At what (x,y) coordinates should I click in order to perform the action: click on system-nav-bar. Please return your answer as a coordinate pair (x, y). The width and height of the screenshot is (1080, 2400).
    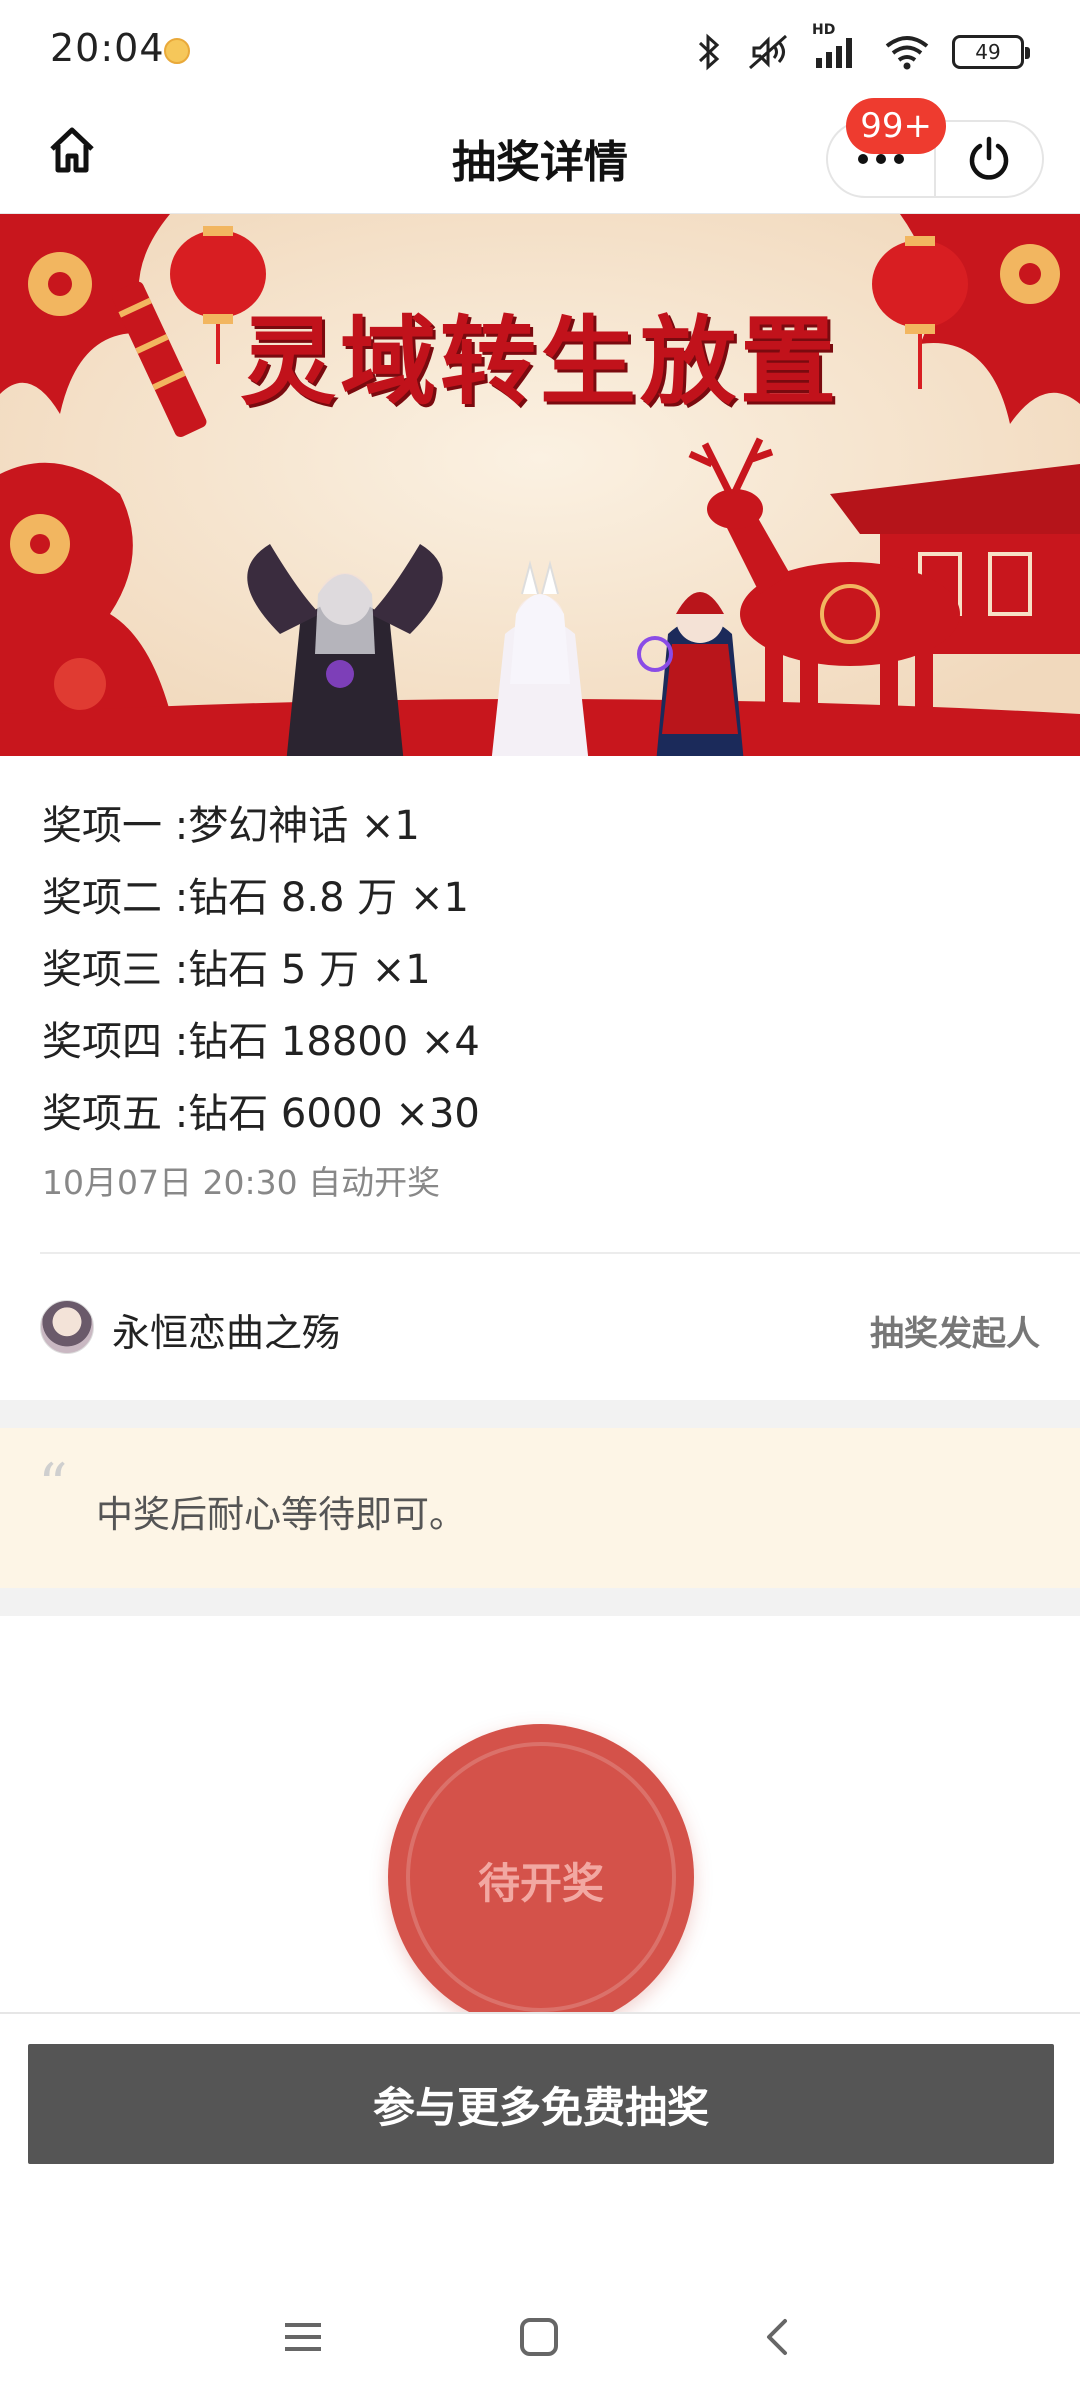
    Looking at the image, I should click on (540, 2336).